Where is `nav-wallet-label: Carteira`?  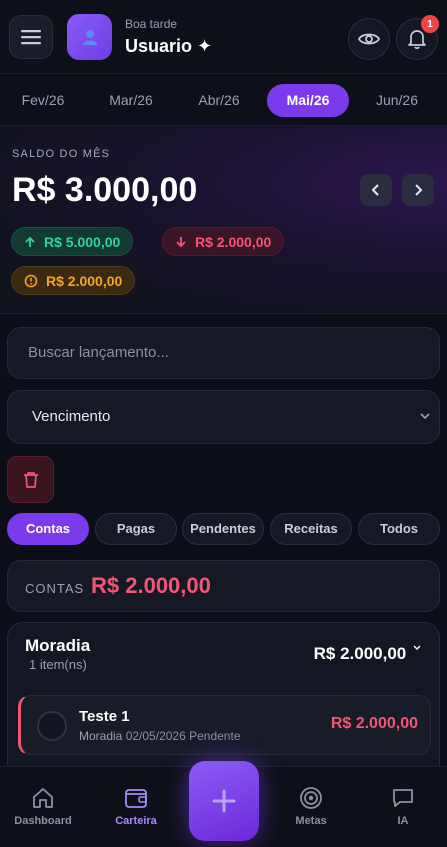
nav-wallet-label: Carteira is located at coordinates (136, 821).